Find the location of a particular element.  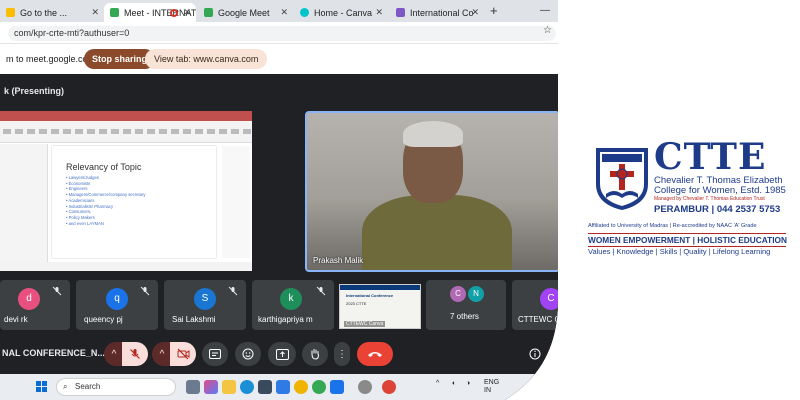

avatar: k is located at coordinates (291, 299).